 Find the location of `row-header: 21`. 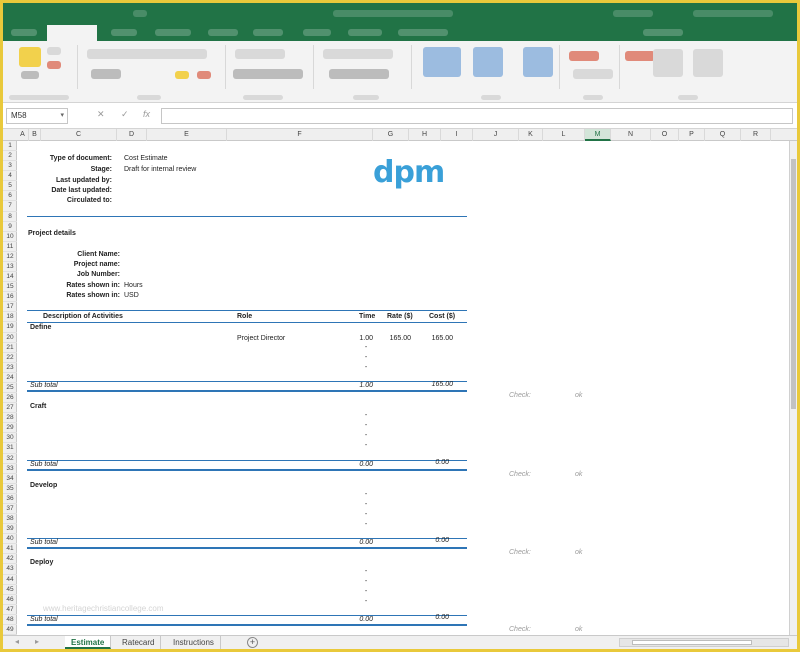

row-header: 21 is located at coordinates (10, 348).